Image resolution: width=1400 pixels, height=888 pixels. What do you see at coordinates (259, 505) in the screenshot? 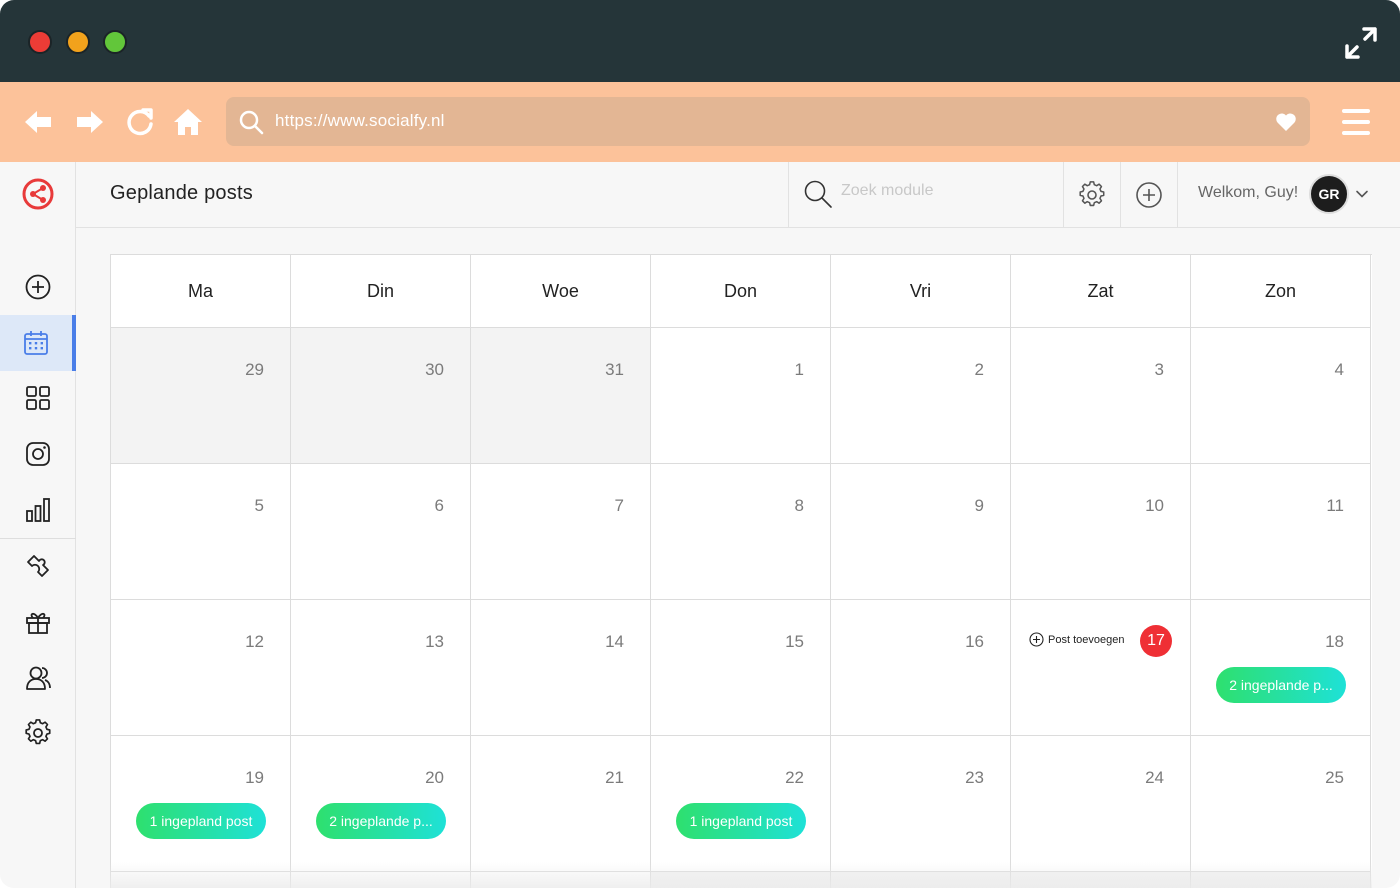
I see `day-number: 5` at bounding box center [259, 505].